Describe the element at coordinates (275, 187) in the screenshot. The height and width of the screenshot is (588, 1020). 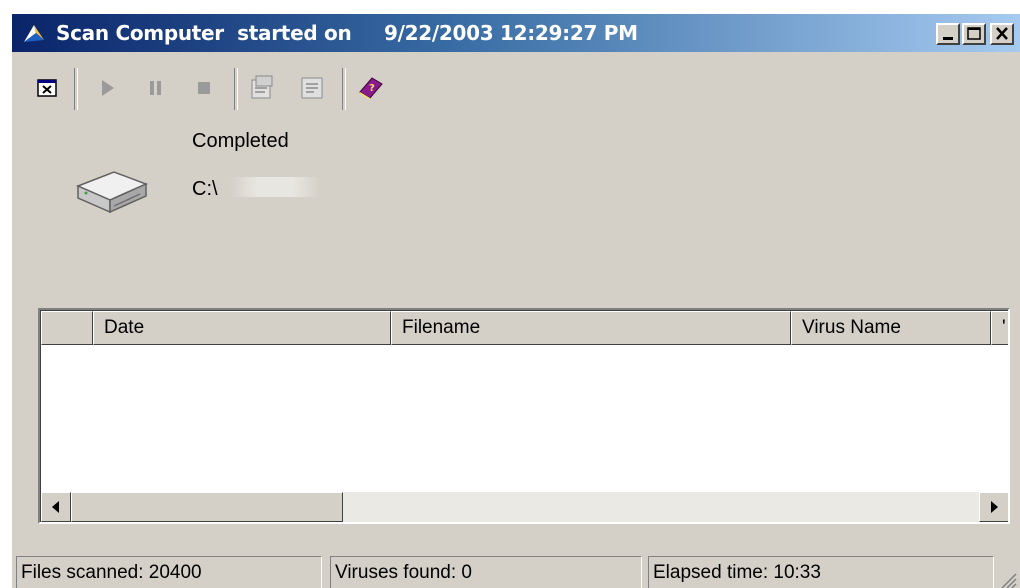
I see `redacted-path` at that location.